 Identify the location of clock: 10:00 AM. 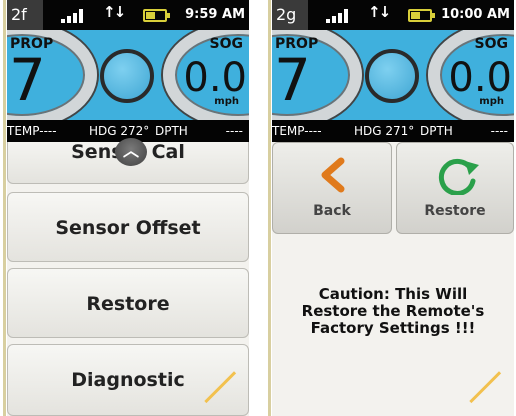
(475, 14).